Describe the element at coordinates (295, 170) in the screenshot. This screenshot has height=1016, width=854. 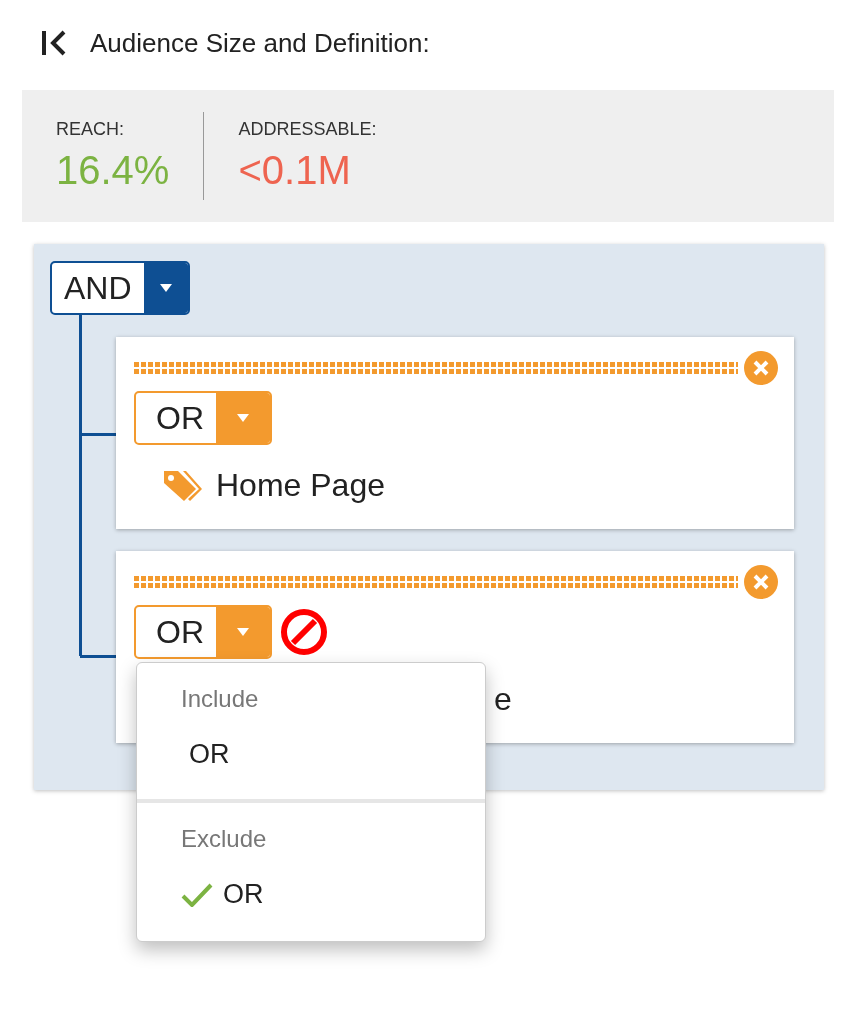
I see `stat-value: <0.1M` at that location.